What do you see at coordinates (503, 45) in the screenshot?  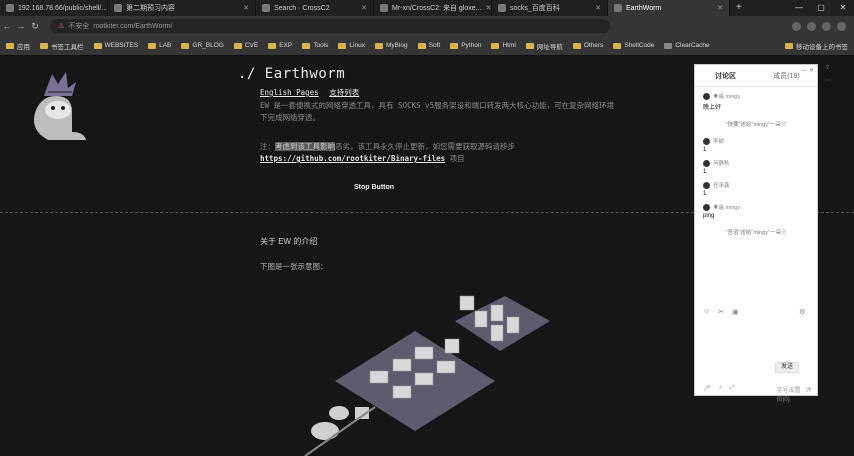 I see `bookmark-folder: Html` at bounding box center [503, 45].